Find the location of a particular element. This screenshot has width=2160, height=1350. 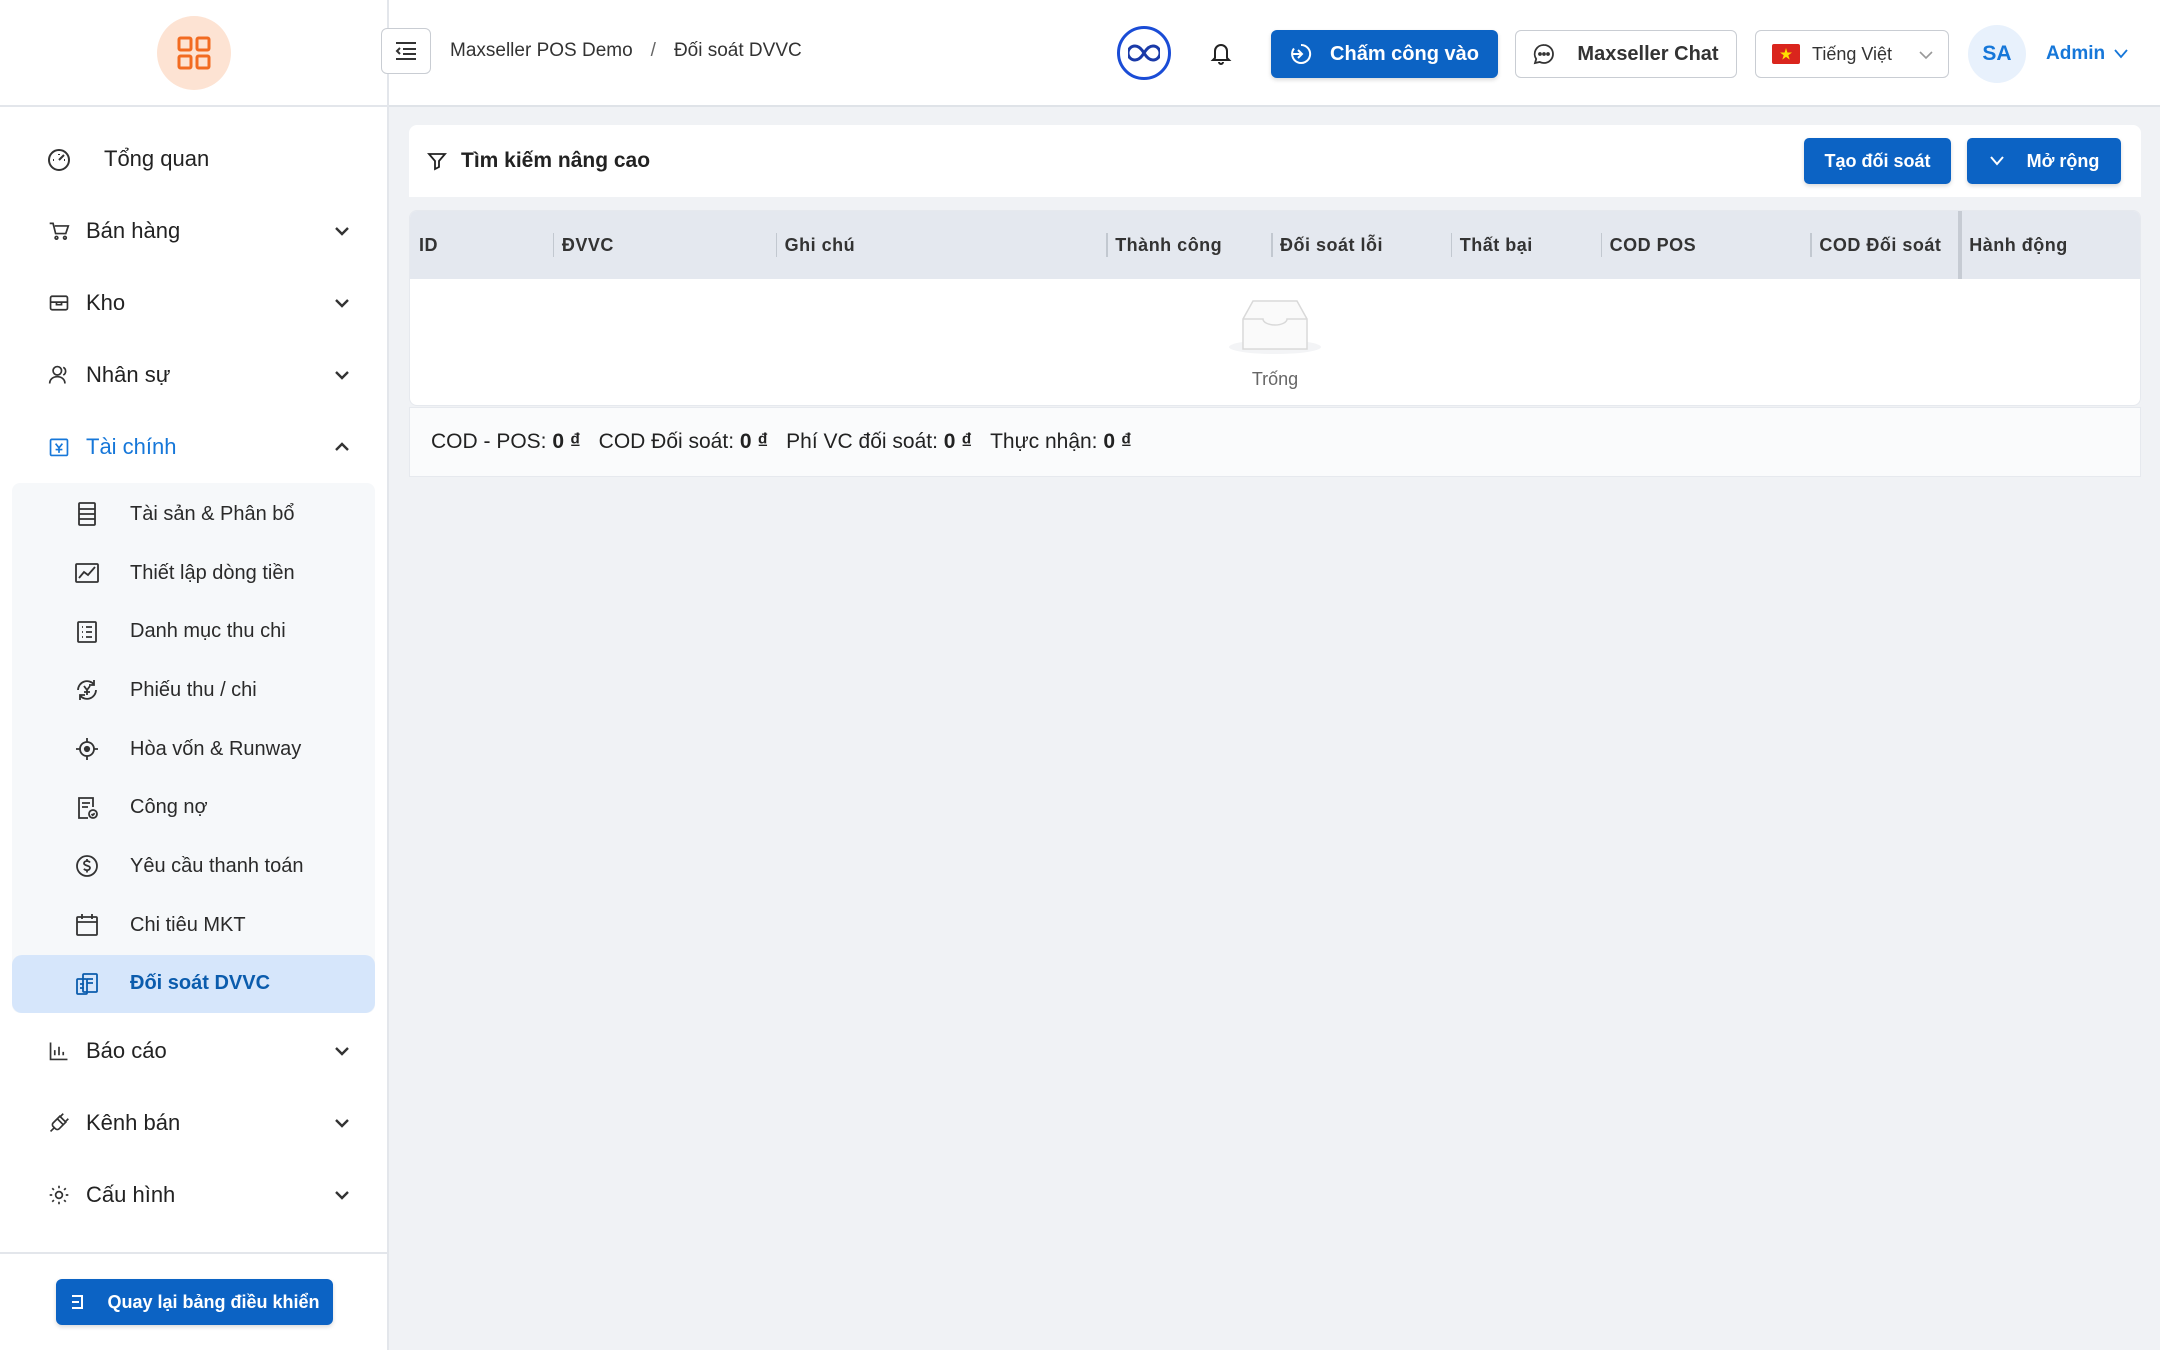

language-value: Tiếng Việt is located at coordinates (1852, 53).